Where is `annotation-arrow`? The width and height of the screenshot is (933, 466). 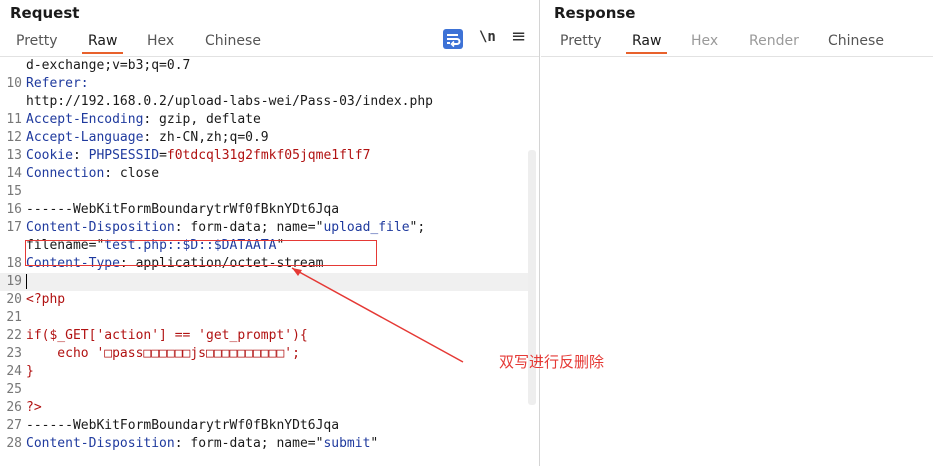
annotation-arrow is located at coordinates (377, 315).